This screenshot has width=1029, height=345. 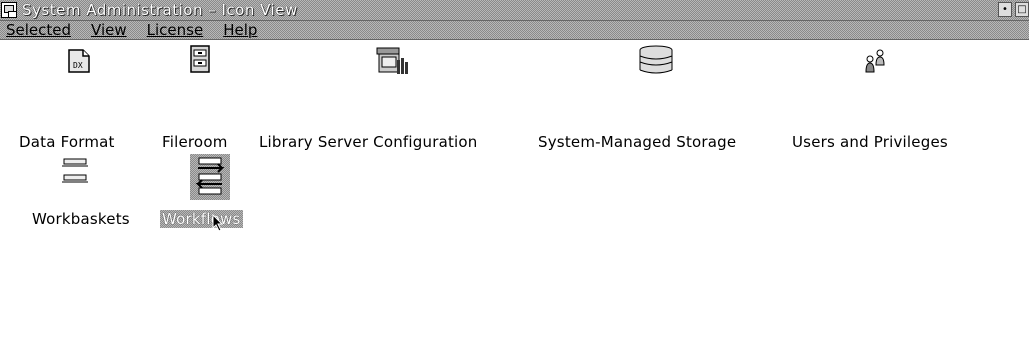 What do you see at coordinates (9, 10) in the screenshot?
I see `system-menu-icon` at bounding box center [9, 10].